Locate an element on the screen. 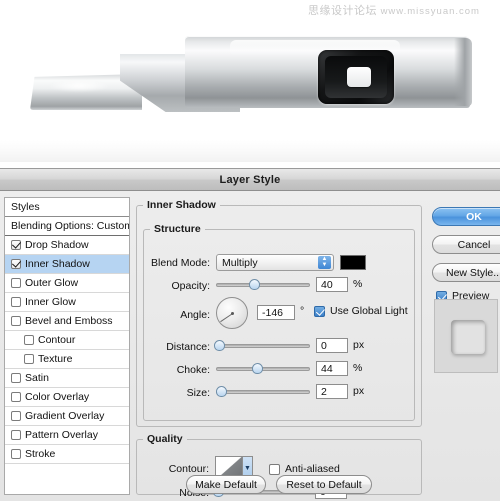  style-label-contour: Contour is located at coordinates (57, 340).